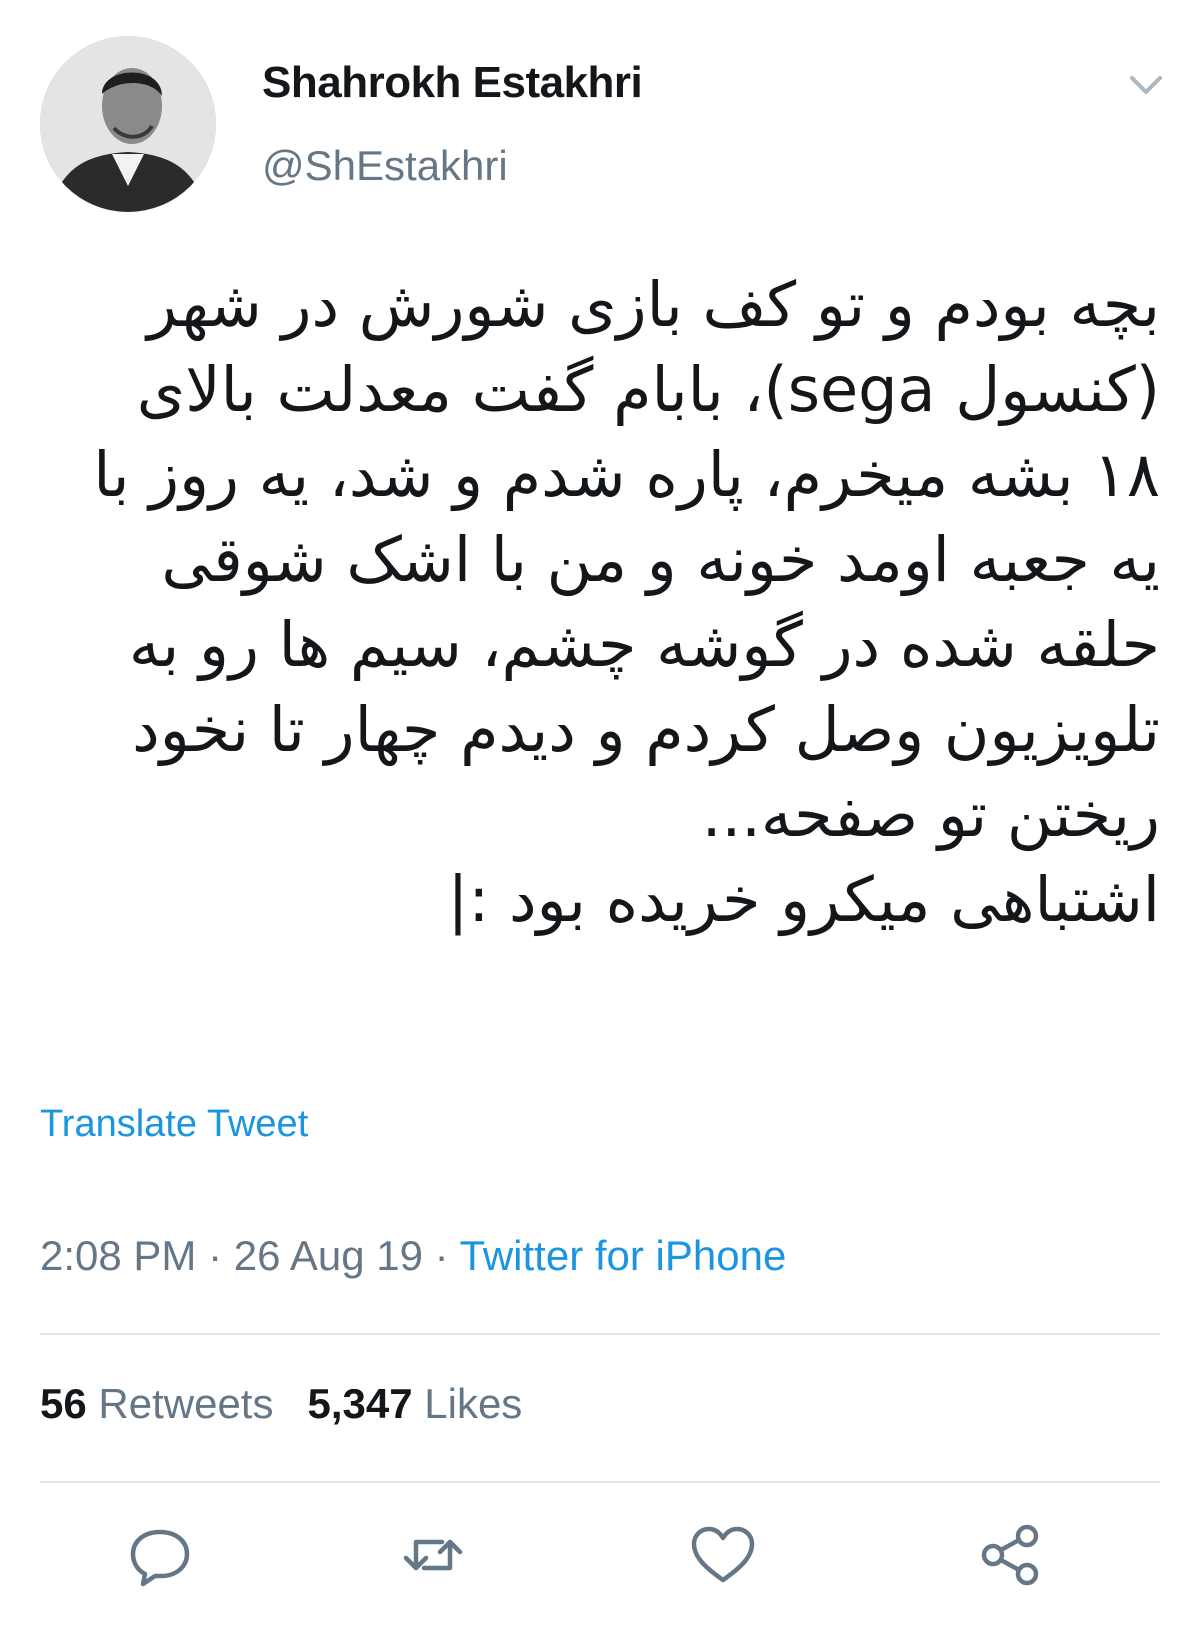 This screenshot has height=1627, width=1200. I want to click on retweets-stat: 56 Retweets, so click(156, 1403).